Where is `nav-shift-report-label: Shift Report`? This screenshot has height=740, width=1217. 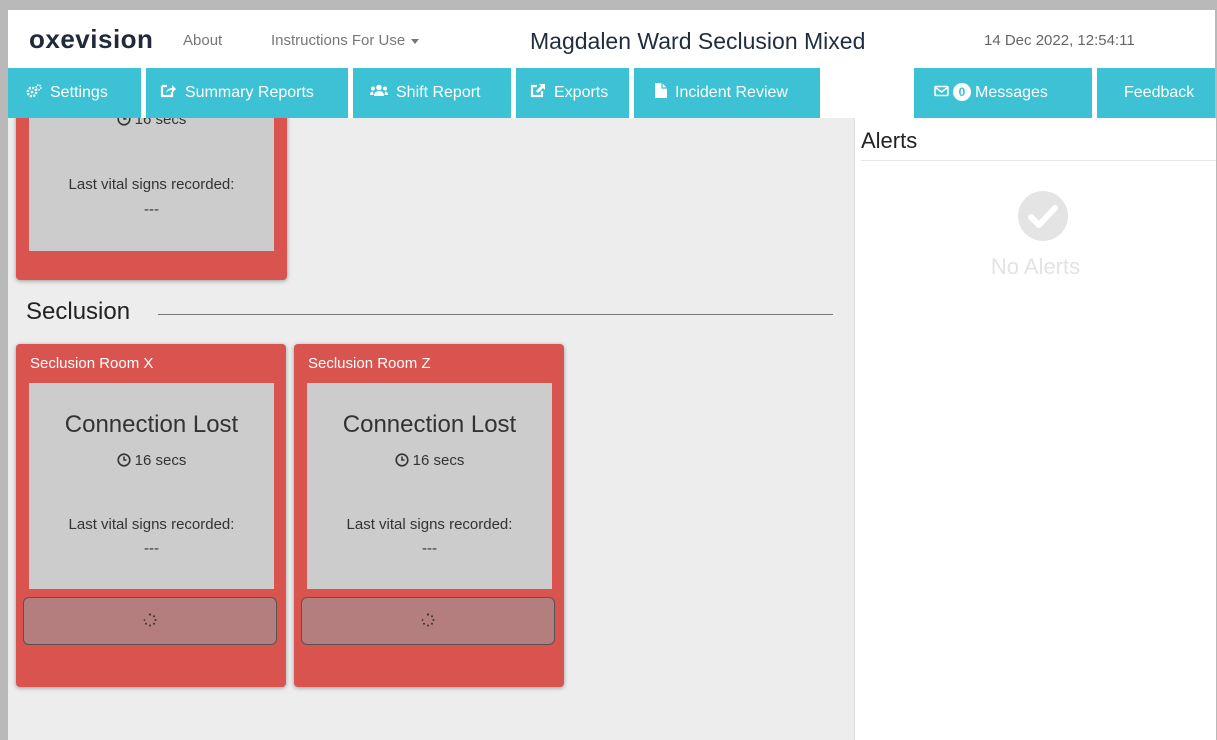
nav-shift-report-label: Shift Report is located at coordinates (438, 92).